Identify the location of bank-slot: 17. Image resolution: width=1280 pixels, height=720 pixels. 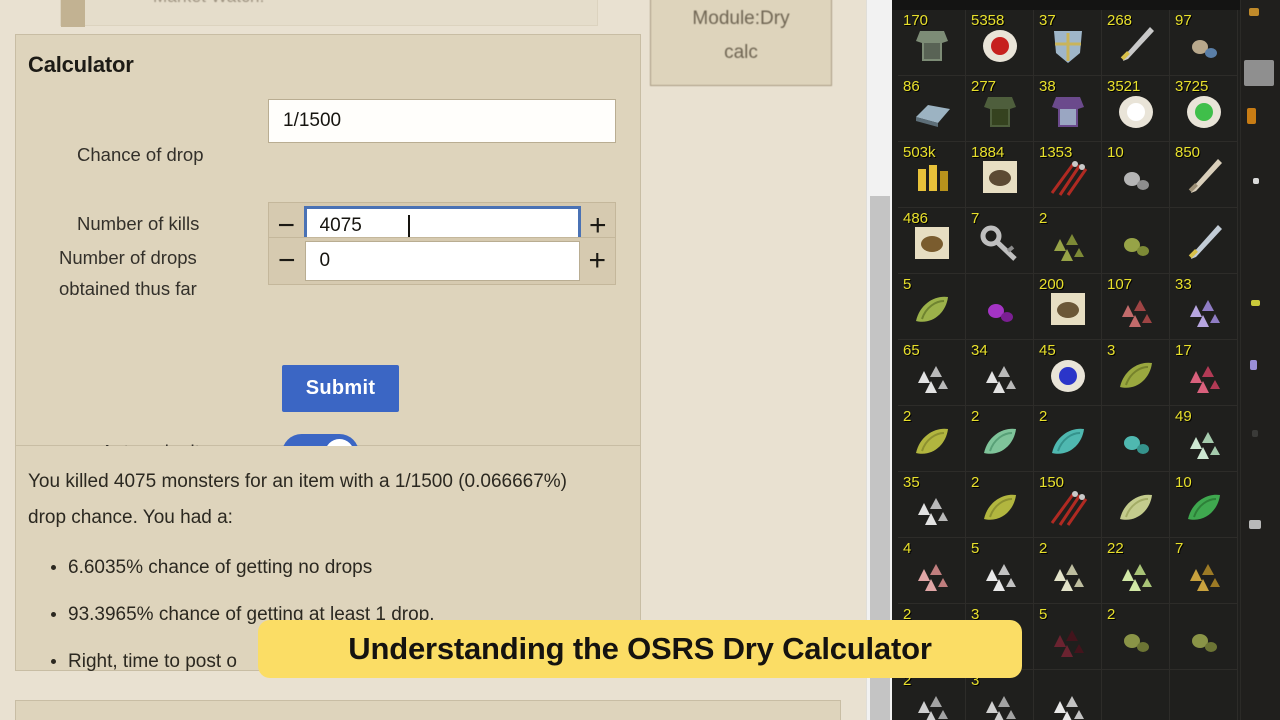
(1204, 373).